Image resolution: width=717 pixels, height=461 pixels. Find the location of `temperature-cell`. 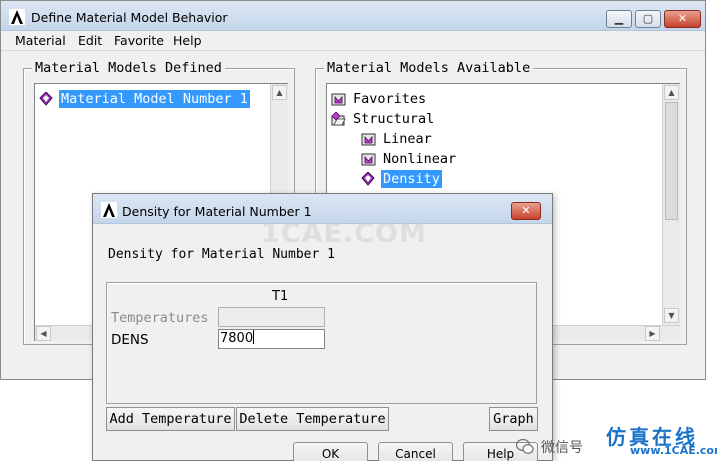

temperature-cell is located at coordinates (271, 317).